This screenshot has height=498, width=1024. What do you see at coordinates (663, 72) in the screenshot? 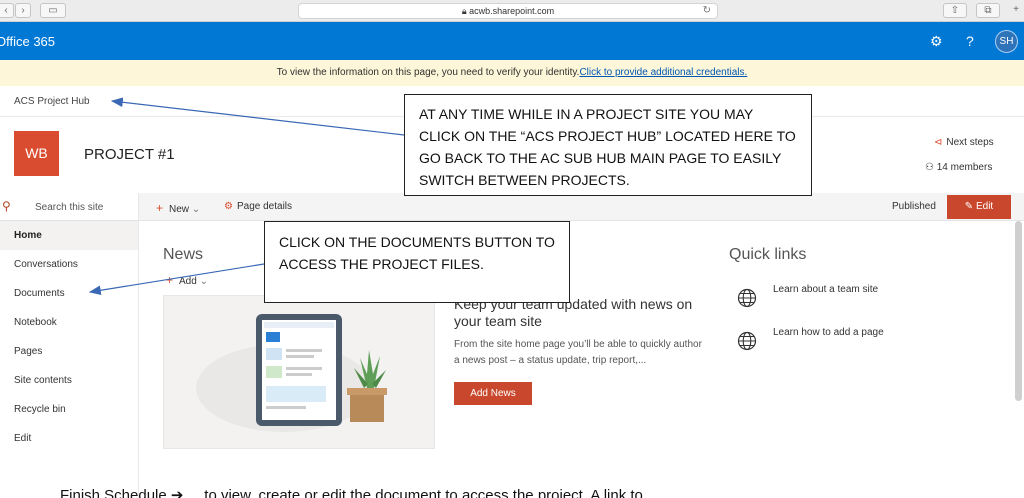
I see `credentials-link: Click to provide additional credentials.` at bounding box center [663, 72].